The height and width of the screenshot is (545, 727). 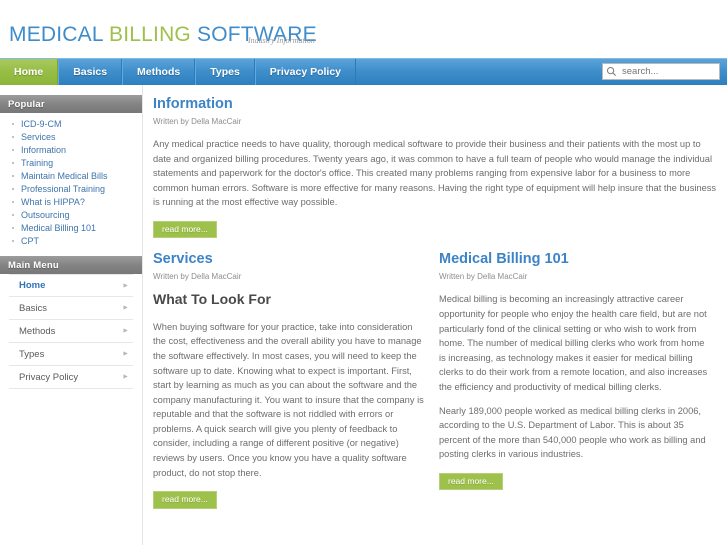 I want to click on nav-item-label: Methods, so click(x=159, y=72).